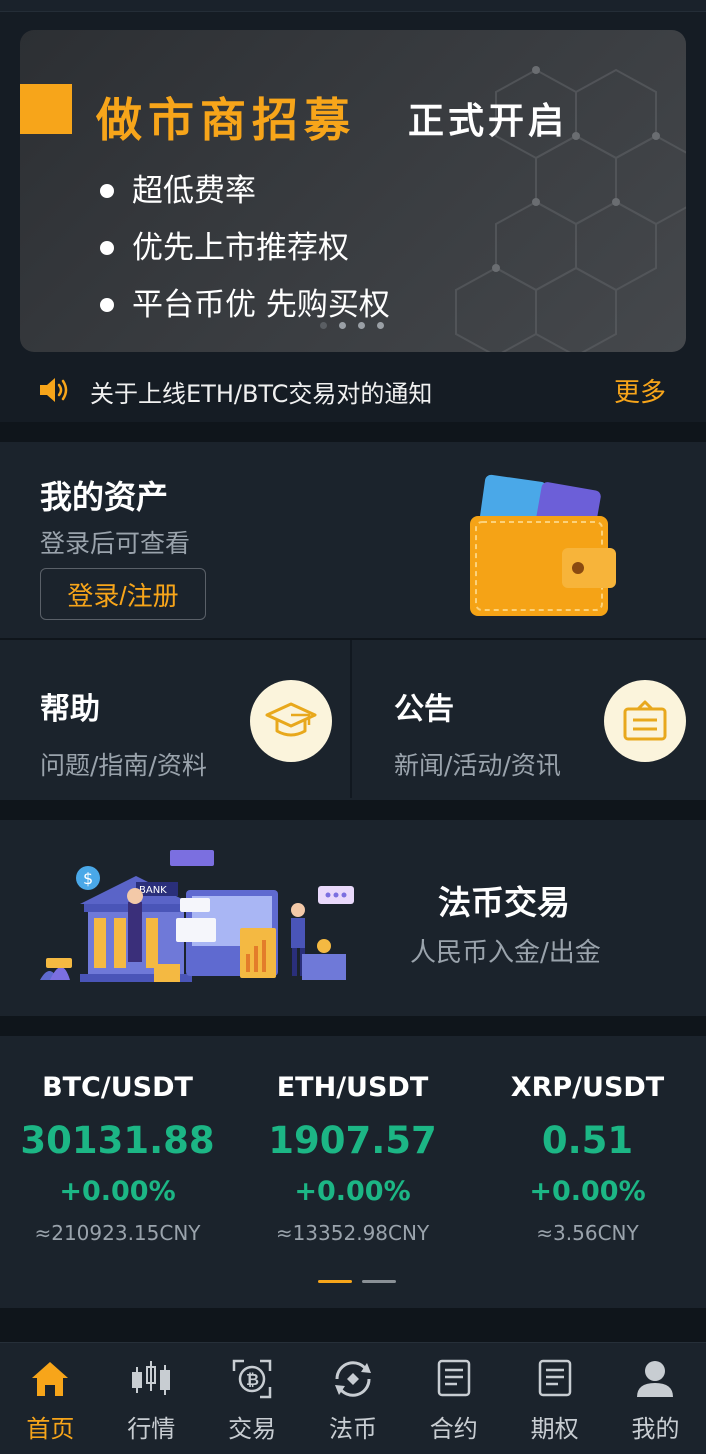 This screenshot has width=706, height=1454. Describe the element at coordinates (70, 709) in the screenshot. I see `help-title: 帮助` at that location.